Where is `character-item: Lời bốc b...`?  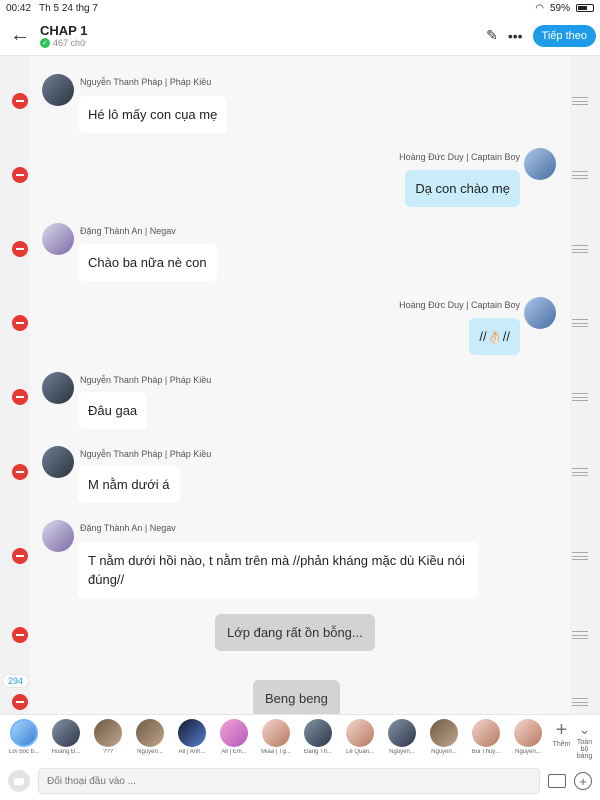 character-item: Lời bốc b... is located at coordinates (24, 737).